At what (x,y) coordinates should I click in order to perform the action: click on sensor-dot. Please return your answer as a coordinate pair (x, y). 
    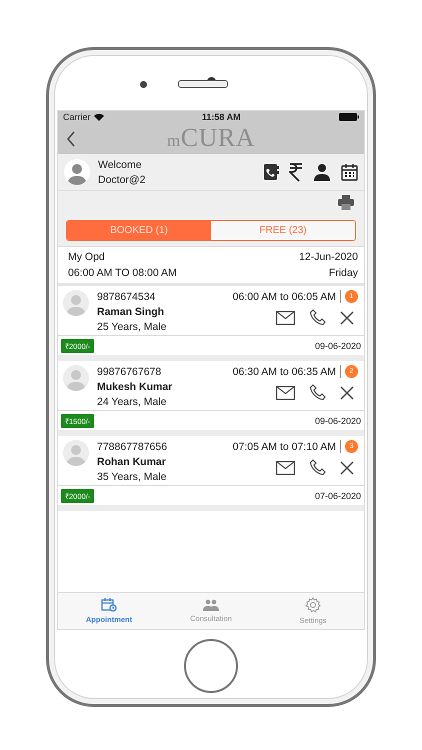
    Looking at the image, I should click on (143, 84).